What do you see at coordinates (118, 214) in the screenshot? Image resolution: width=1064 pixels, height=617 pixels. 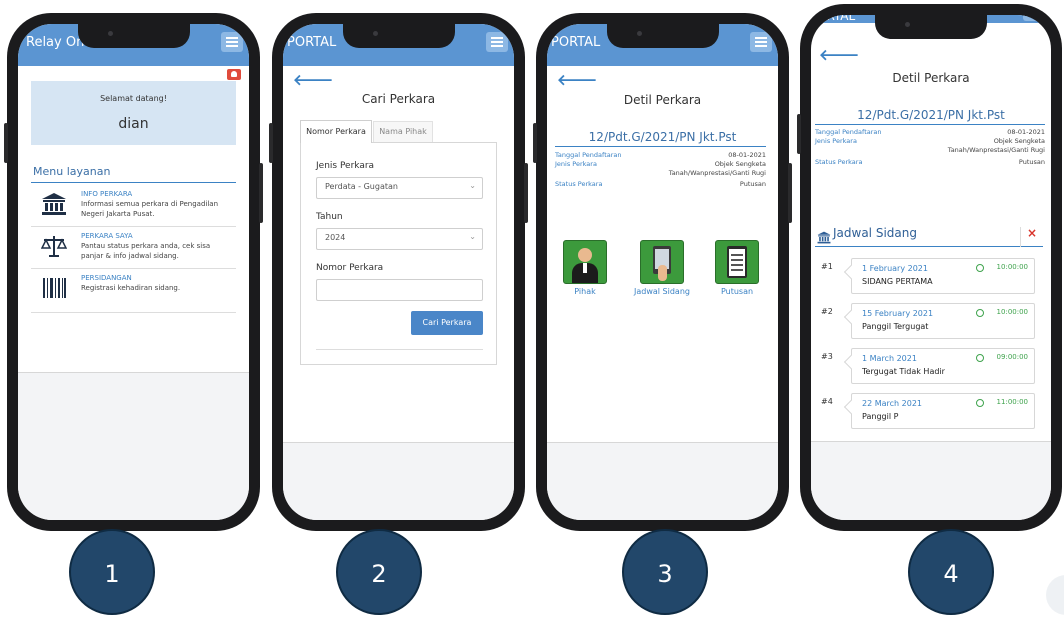 I see `menu-item-desc: Negeri Jakarta Pusat.` at bounding box center [118, 214].